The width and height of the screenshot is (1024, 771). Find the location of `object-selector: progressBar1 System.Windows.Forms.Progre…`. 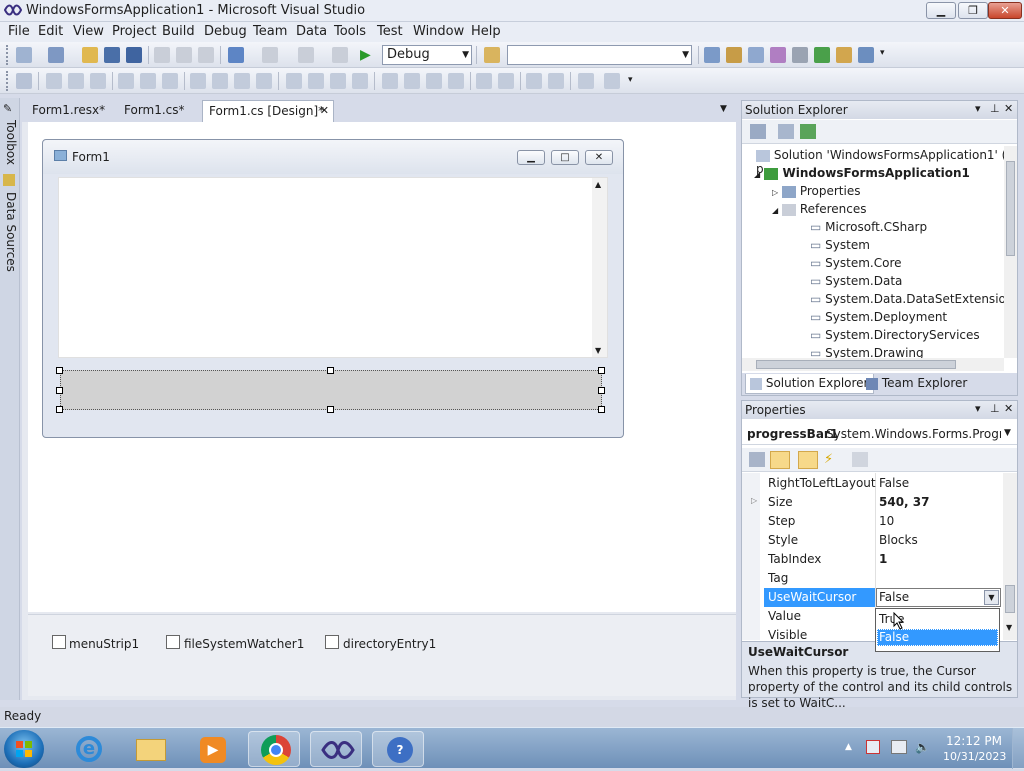

object-selector: progressBar1 System.Windows.Forms.Progre… is located at coordinates (879, 434).